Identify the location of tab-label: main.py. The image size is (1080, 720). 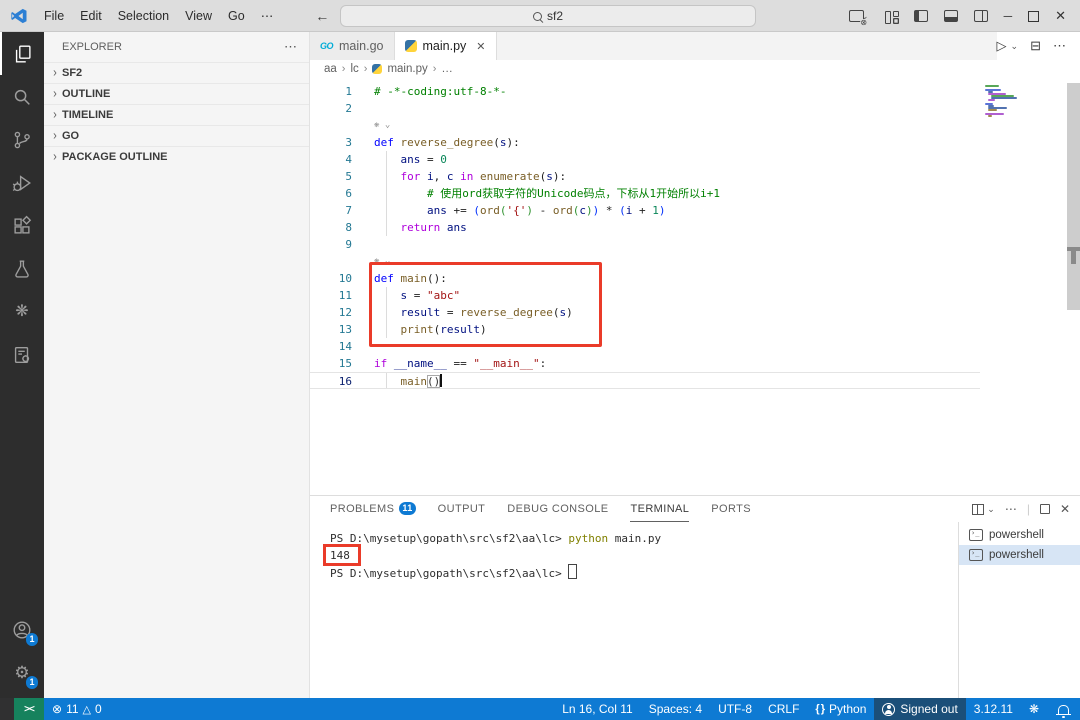
(444, 46).